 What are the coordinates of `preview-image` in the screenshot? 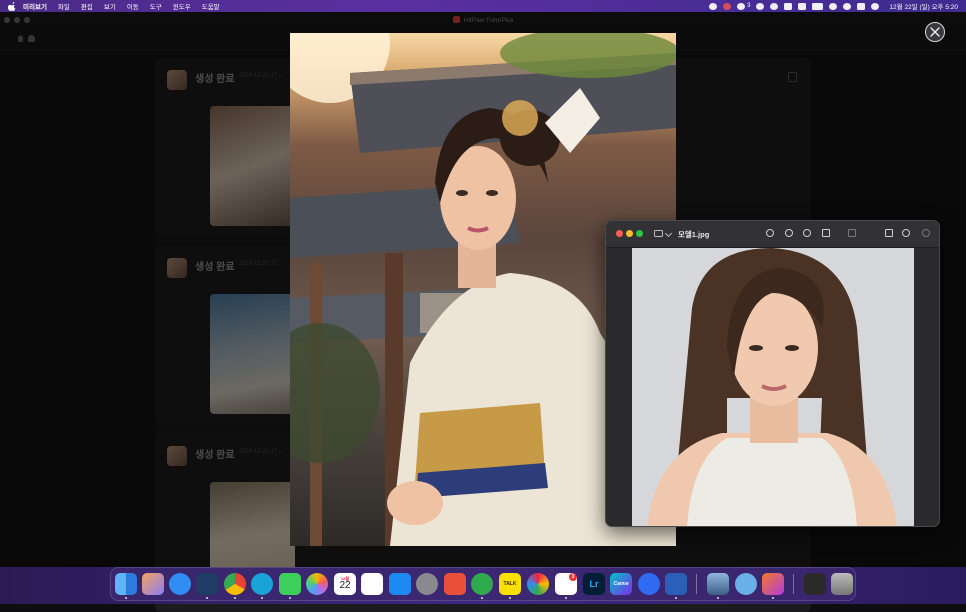 It's located at (773, 387).